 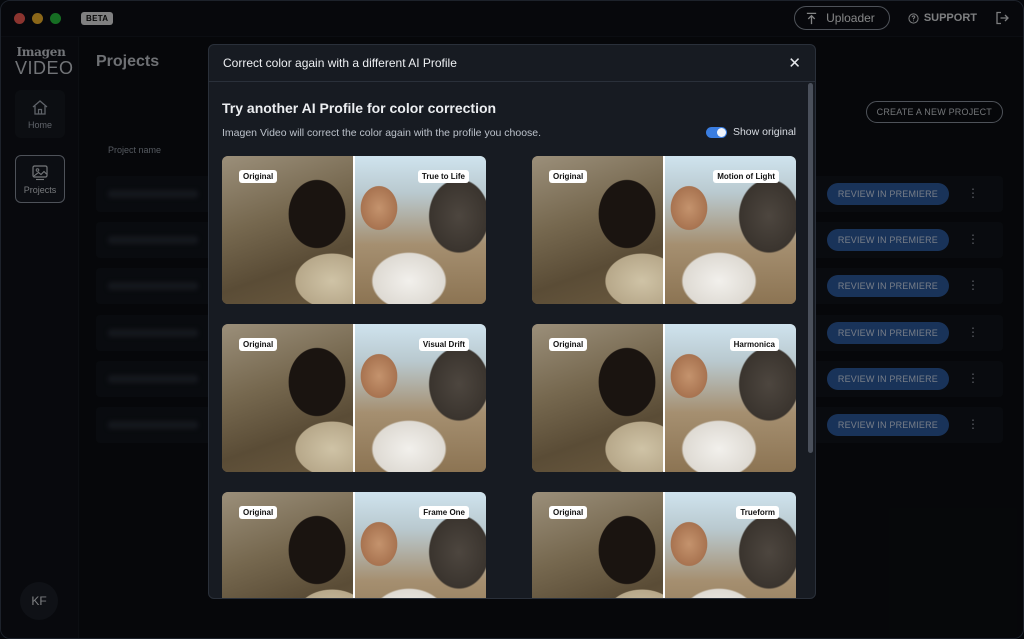 I want to click on profile-name-tag: Motion of Light, so click(x=746, y=176).